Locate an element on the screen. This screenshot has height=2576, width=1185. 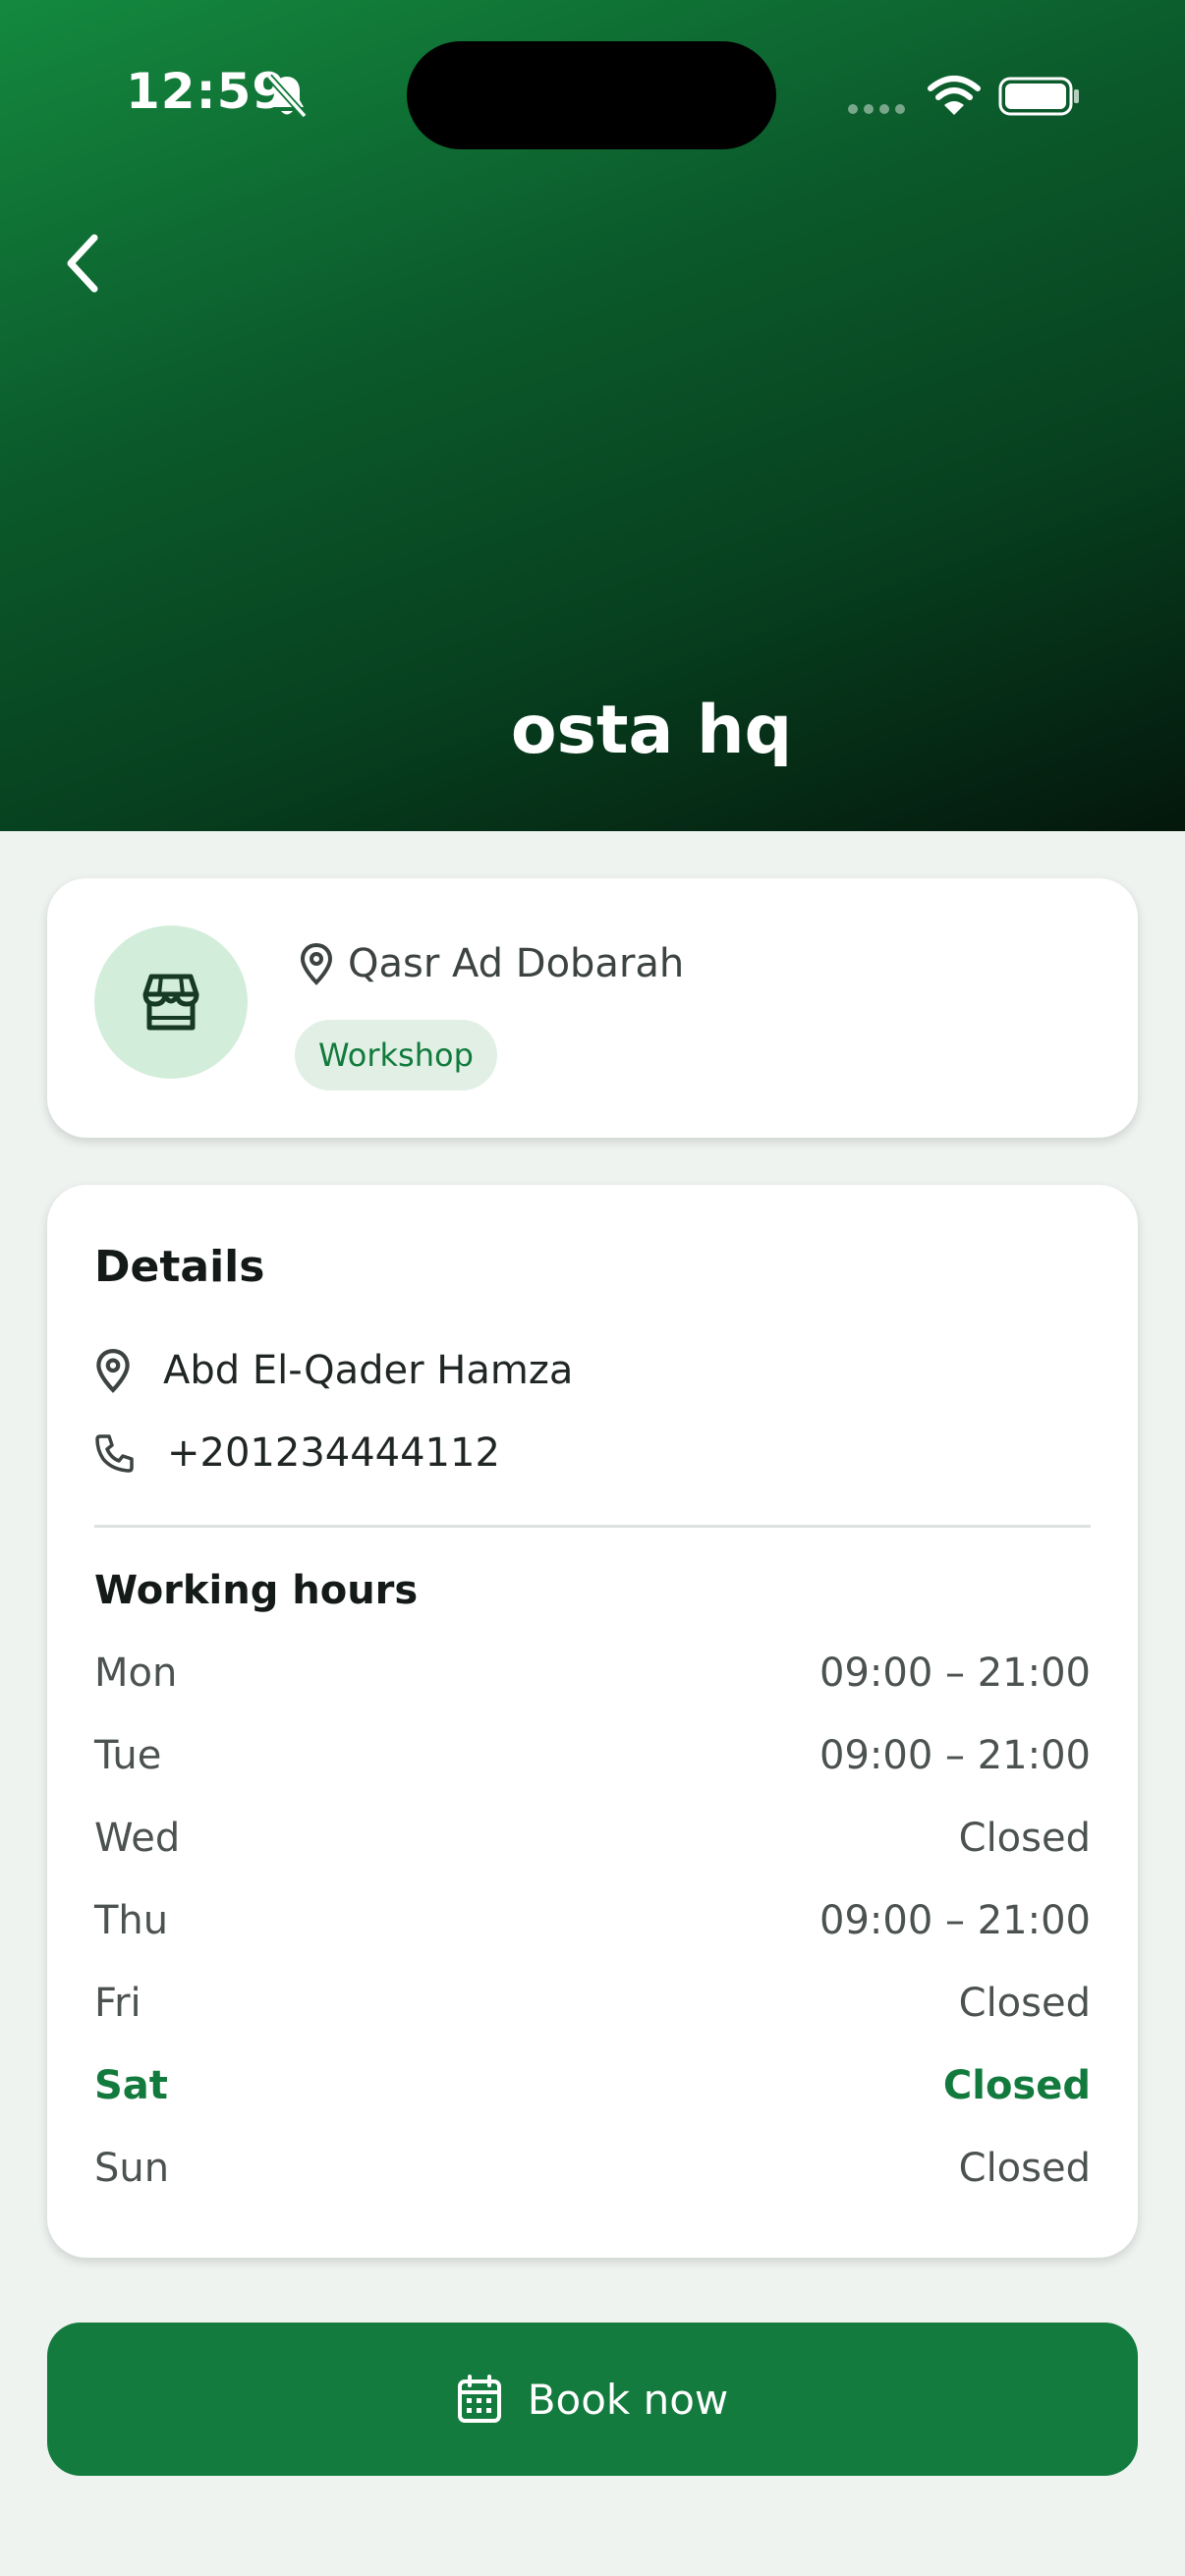
hours-row: Tue 09:00 – 21:00 is located at coordinates (592, 1755).